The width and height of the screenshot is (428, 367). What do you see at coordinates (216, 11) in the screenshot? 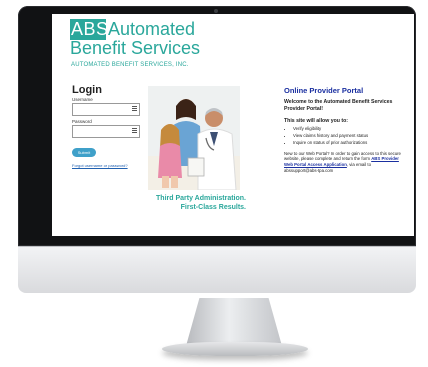
I see `camera-icon` at bounding box center [216, 11].